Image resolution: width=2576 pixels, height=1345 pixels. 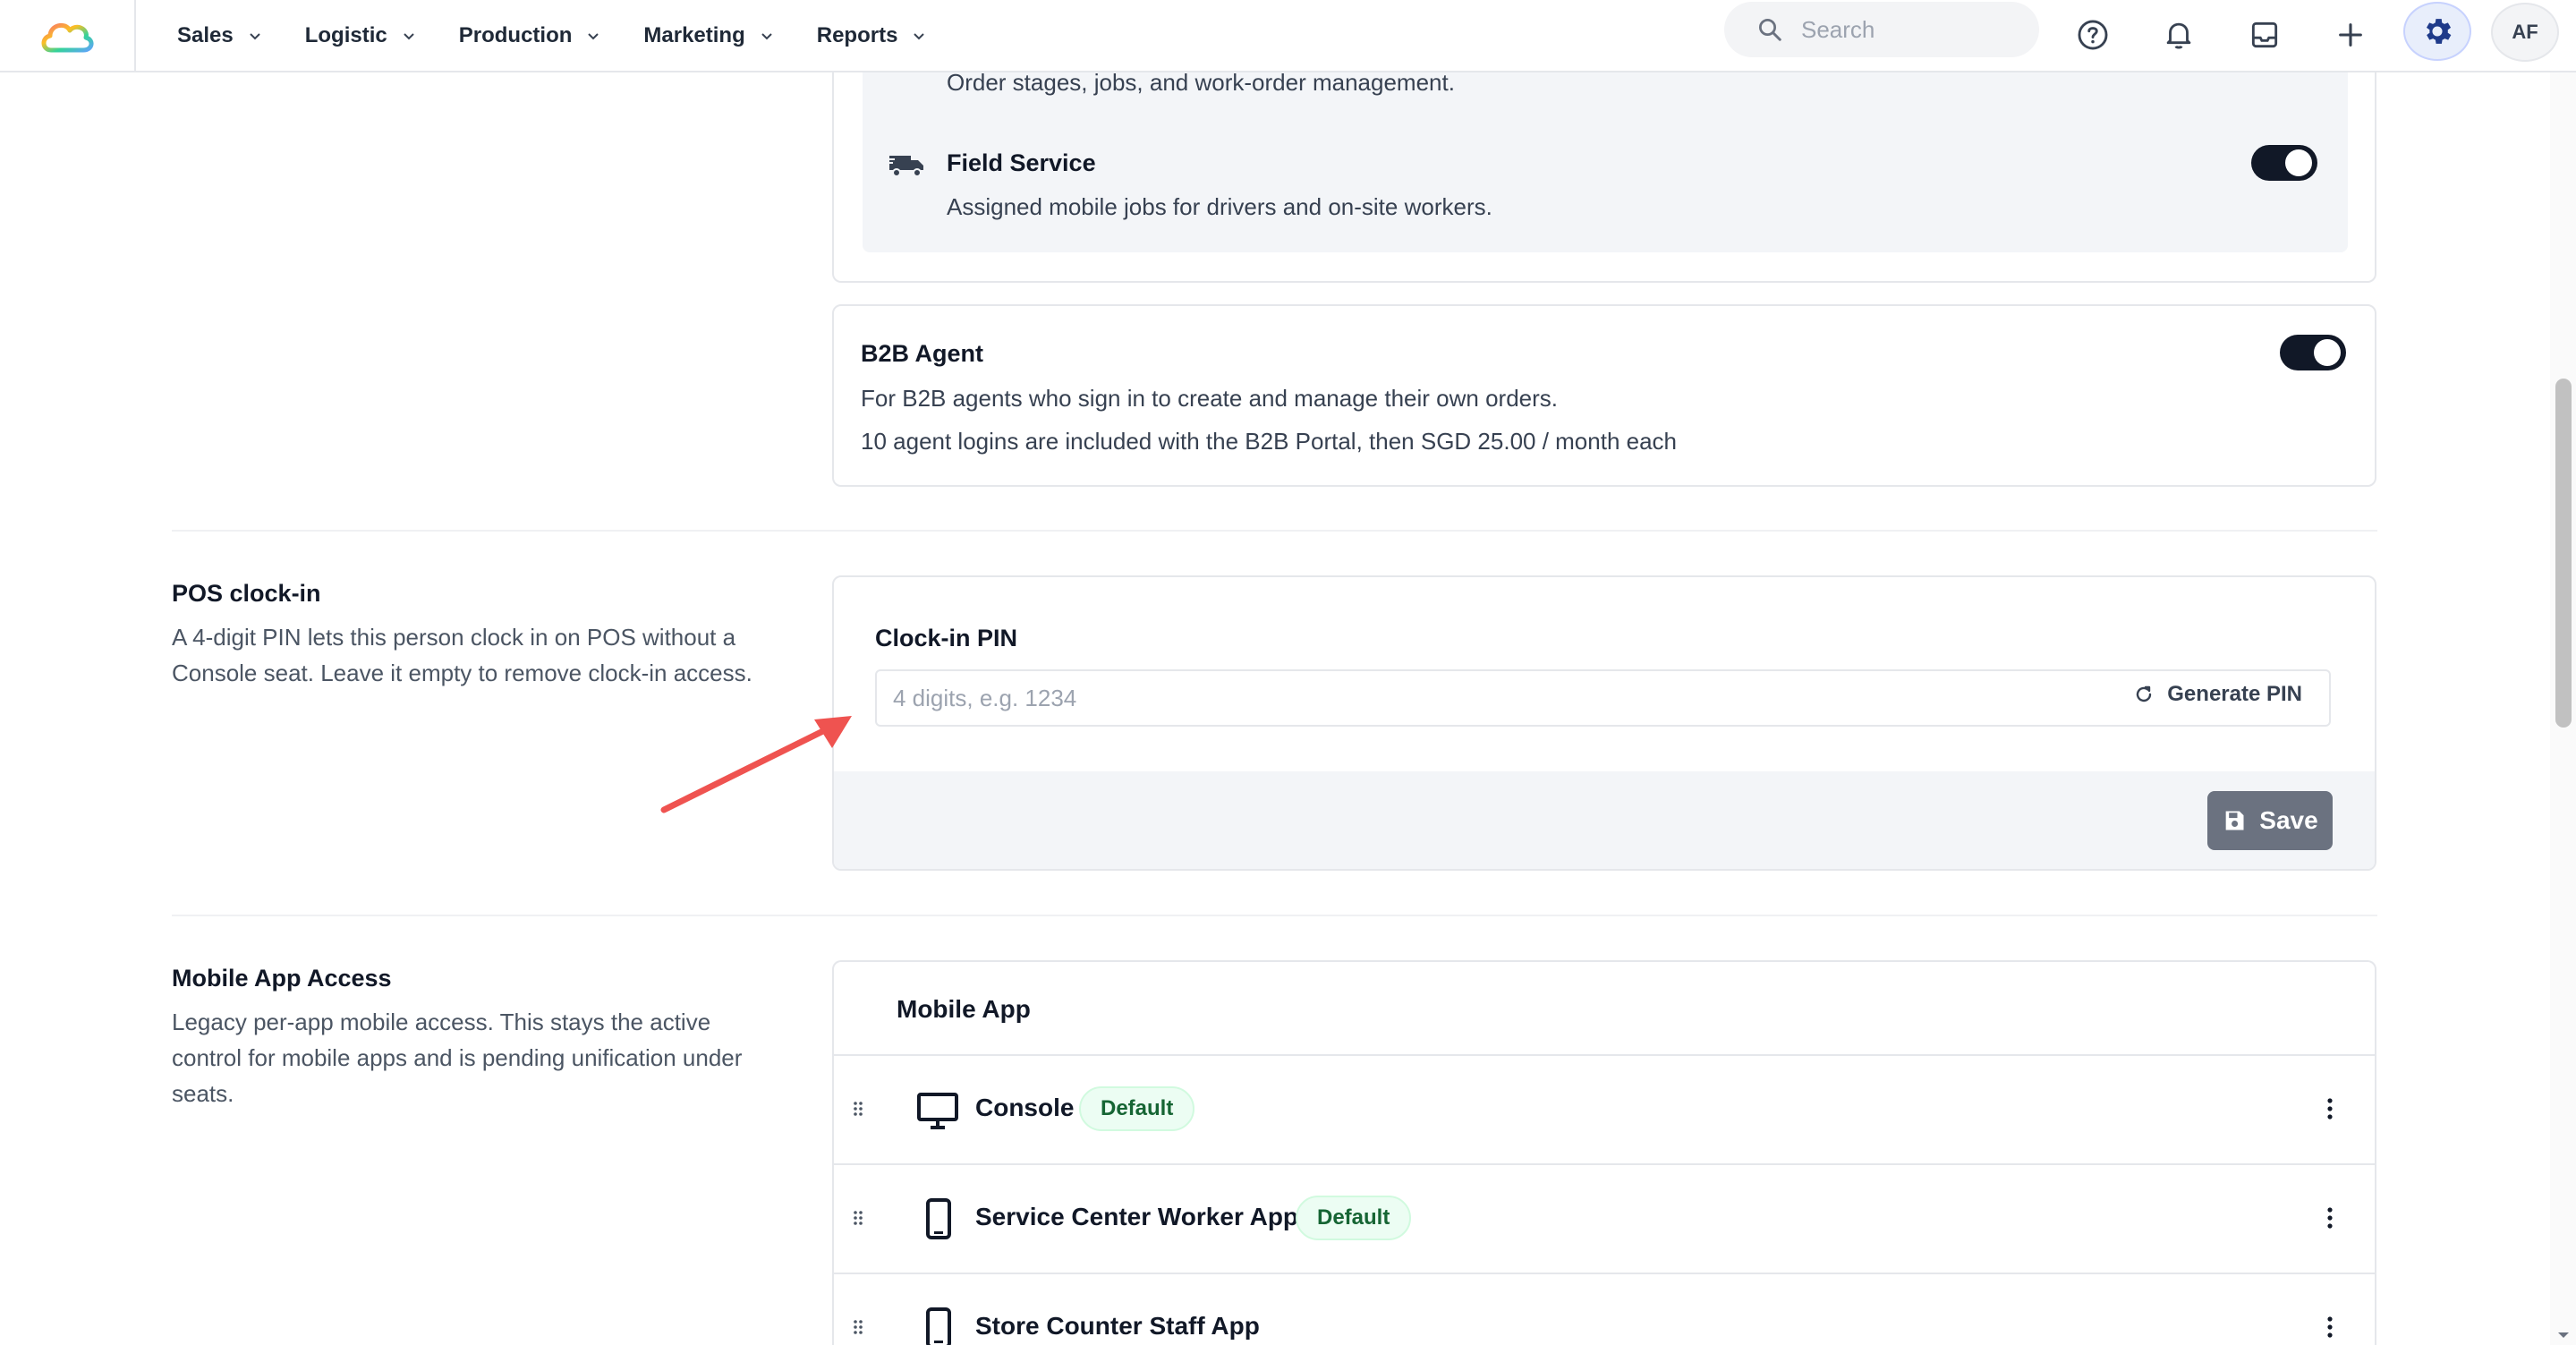 What do you see at coordinates (282, 978) in the screenshot?
I see `mobile-section-title: Mobile App Access` at bounding box center [282, 978].